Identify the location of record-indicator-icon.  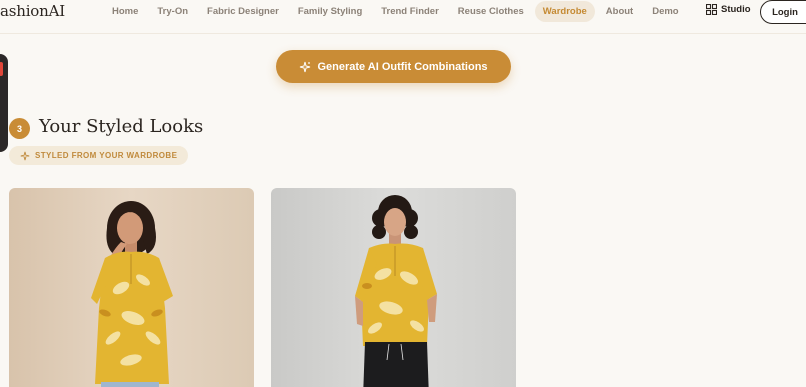
(1, 69).